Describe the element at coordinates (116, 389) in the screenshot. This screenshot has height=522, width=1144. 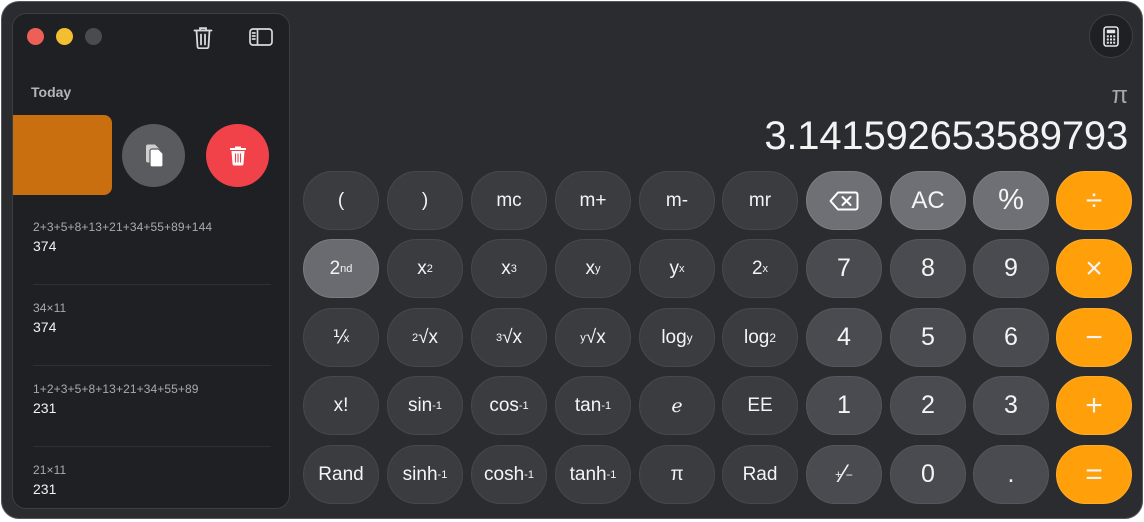
I see `history-expression: 1+2+3+5+8+13+21+34+55+89` at that location.